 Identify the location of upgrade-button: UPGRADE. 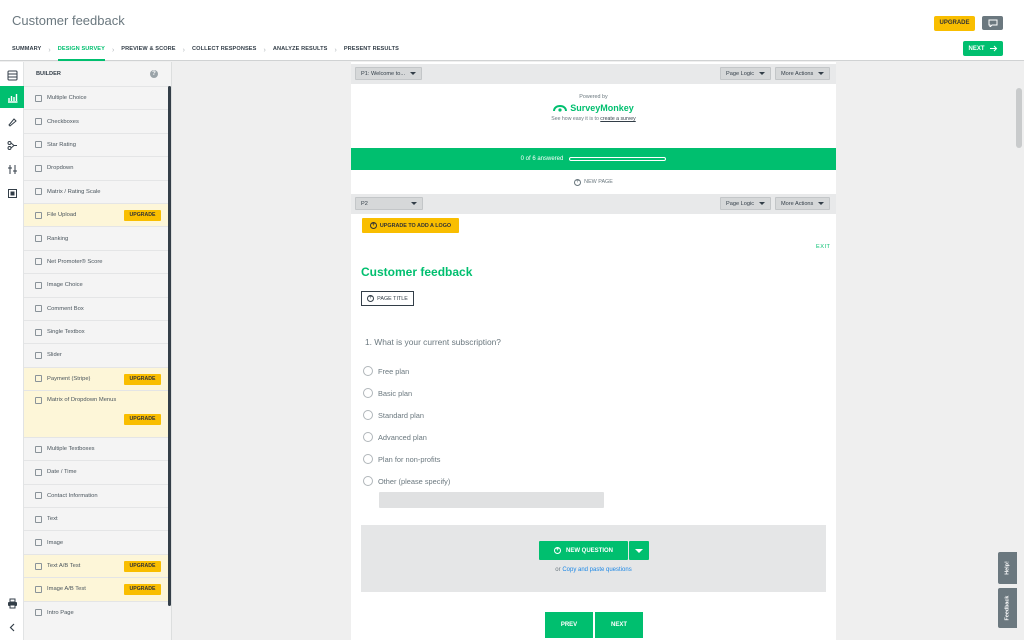
(954, 23).